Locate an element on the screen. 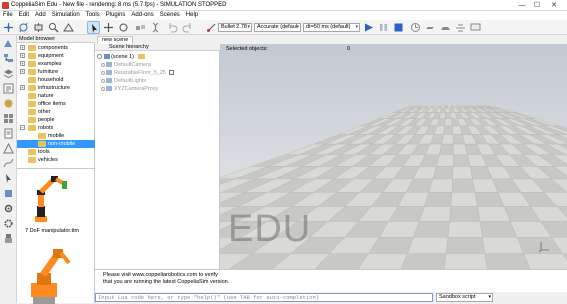 The height and width of the screenshot is (304, 567). model-folder-components: + components is located at coordinates (56, 48).